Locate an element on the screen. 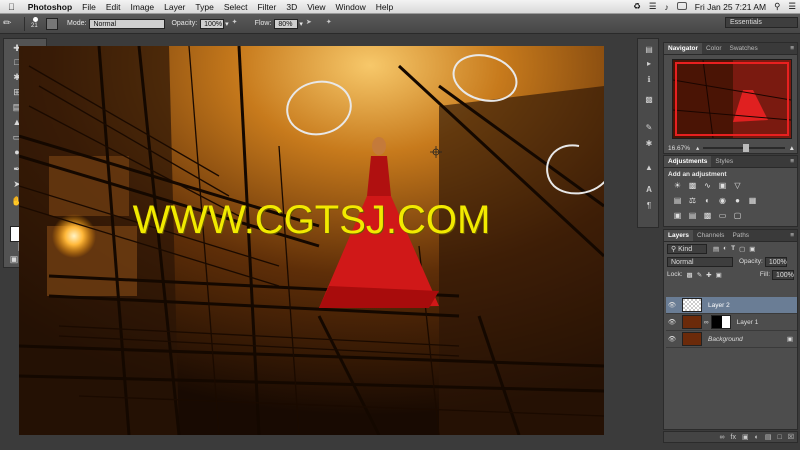  tab-color: Color is located at coordinates (714, 48).